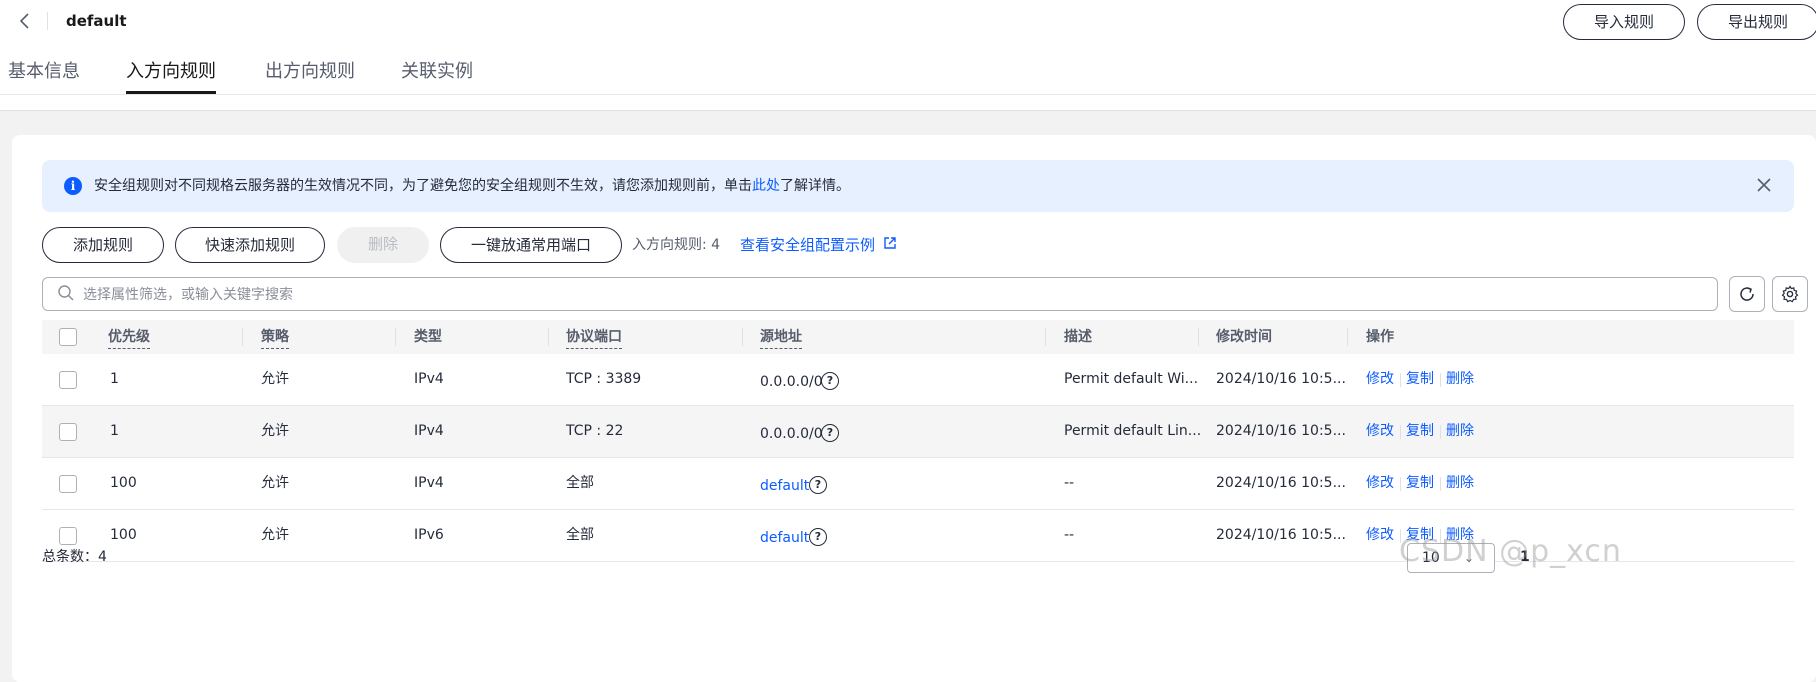 This screenshot has width=1816, height=682. What do you see at coordinates (44, 72) in the screenshot?
I see `tab-basic-info: 基本信息` at bounding box center [44, 72].